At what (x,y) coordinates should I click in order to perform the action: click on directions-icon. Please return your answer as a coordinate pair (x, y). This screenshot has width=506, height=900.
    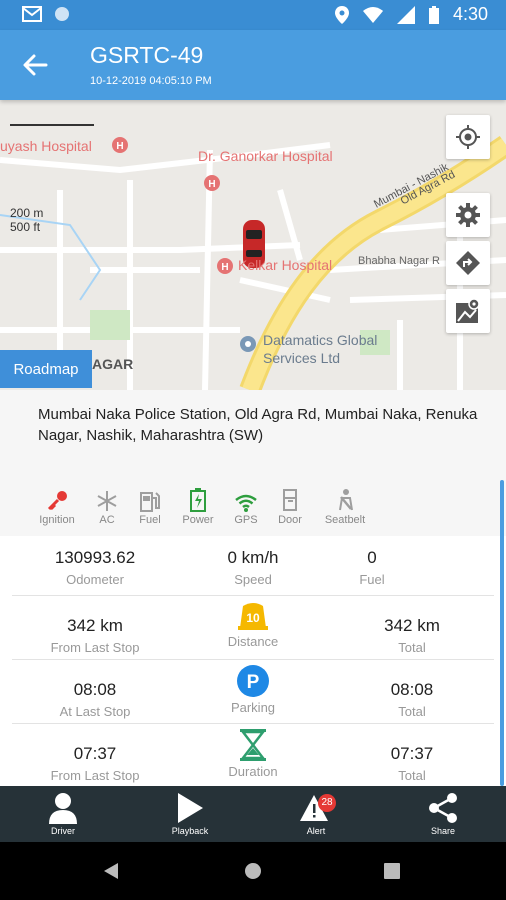
    Looking at the image, I should click on (468, 263).